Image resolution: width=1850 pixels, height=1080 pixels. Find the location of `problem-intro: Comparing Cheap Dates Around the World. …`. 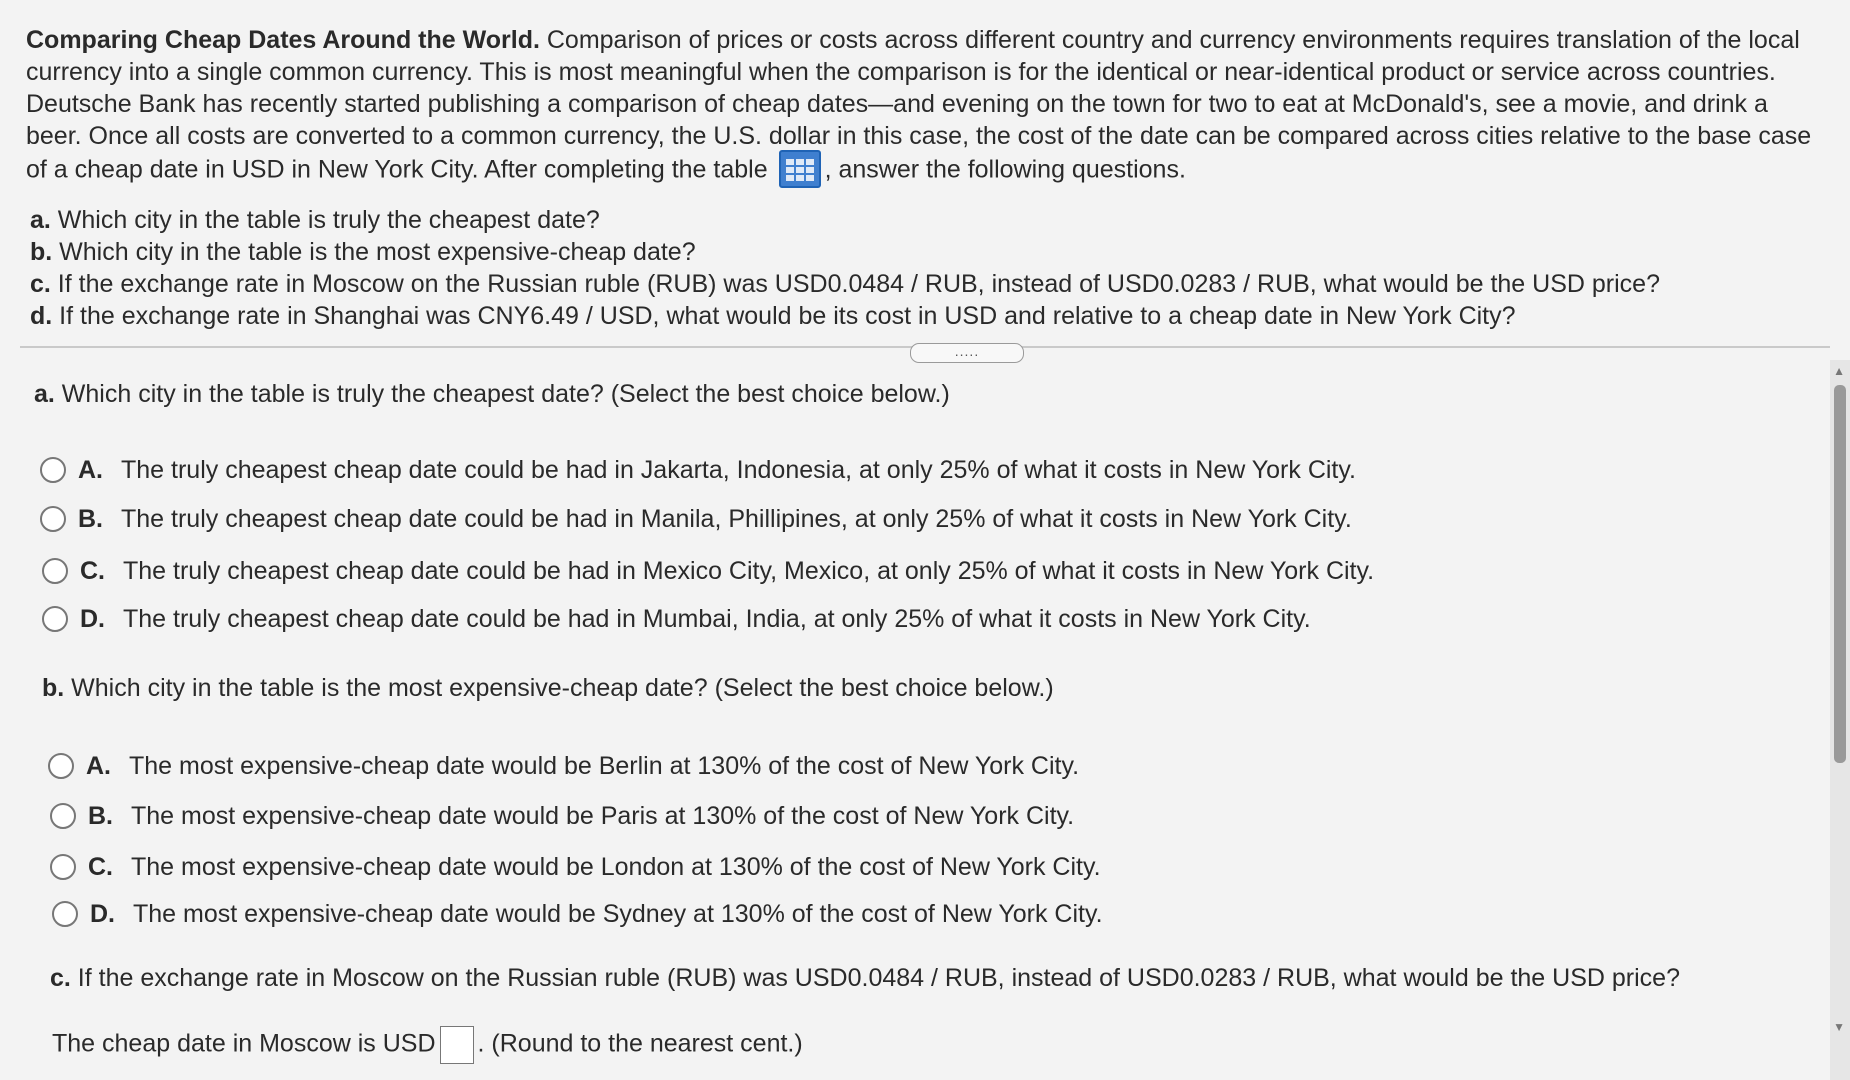

problem-intro: Comparing Cheap Dates Around the World. … is located at coordinates (926, 107).